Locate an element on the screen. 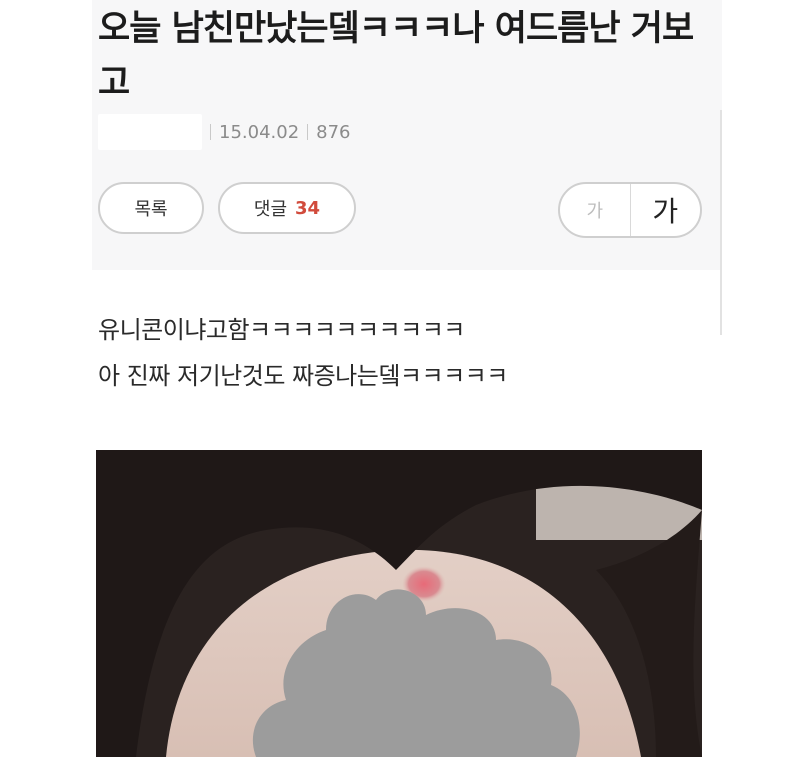 This screenshot has width=800, height=757. list-button: 목록 is located at coordinates (151, 208).